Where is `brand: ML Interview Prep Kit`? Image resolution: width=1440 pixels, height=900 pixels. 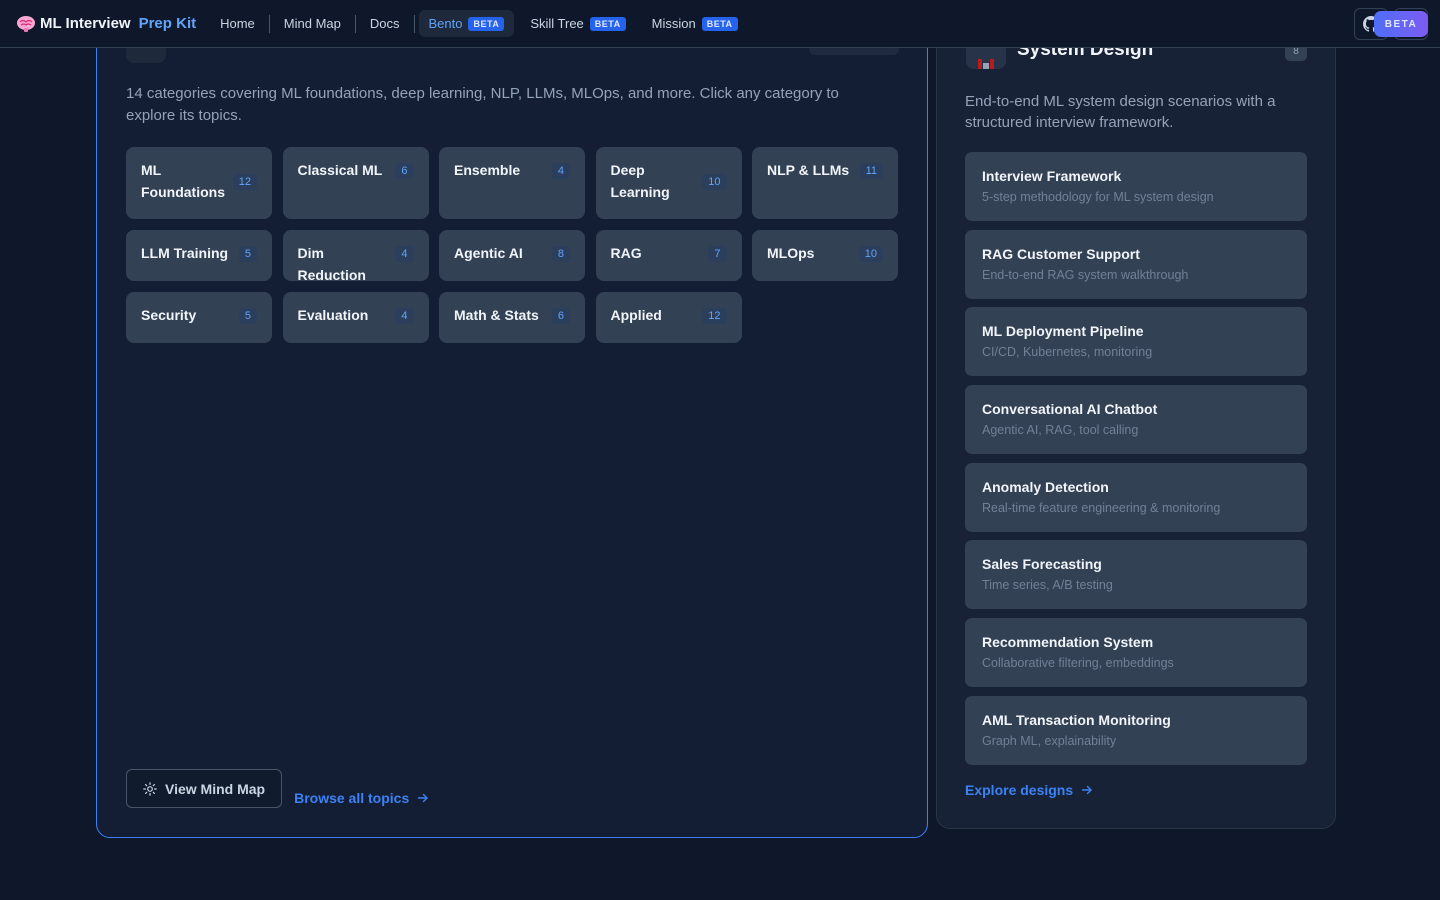 brand: ML Interview Prep Kit is located at coordinates (106, 24).